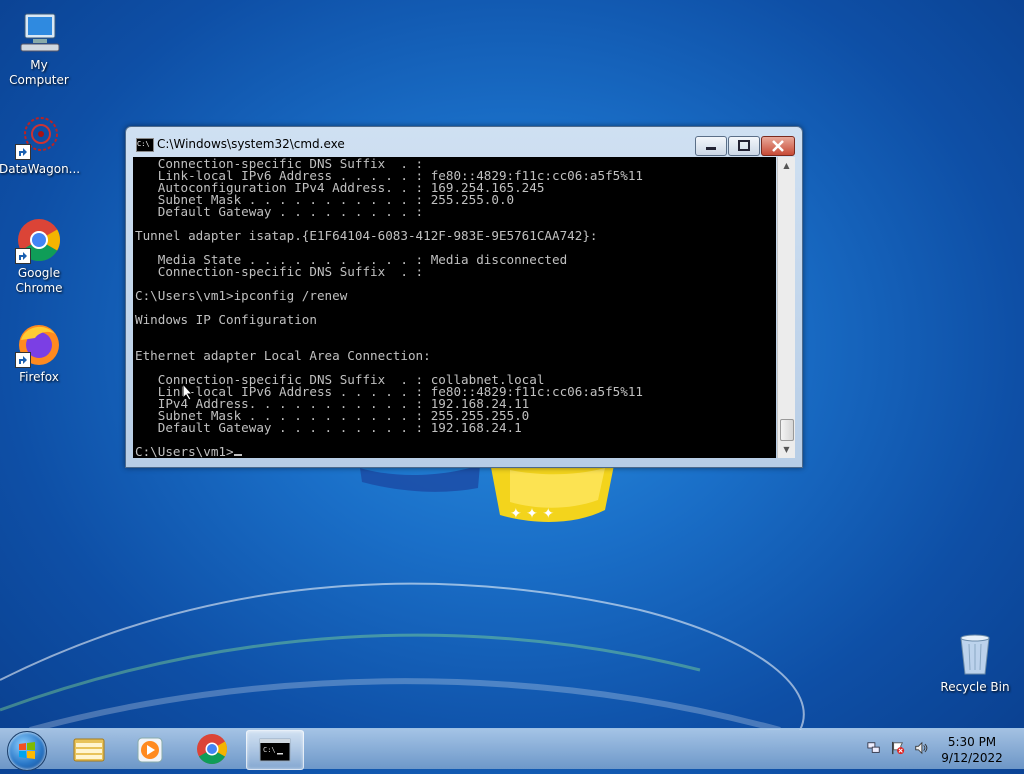 This screenshot has height=774, width=1024. I want to click on minimize-icon, so click(711, 148).